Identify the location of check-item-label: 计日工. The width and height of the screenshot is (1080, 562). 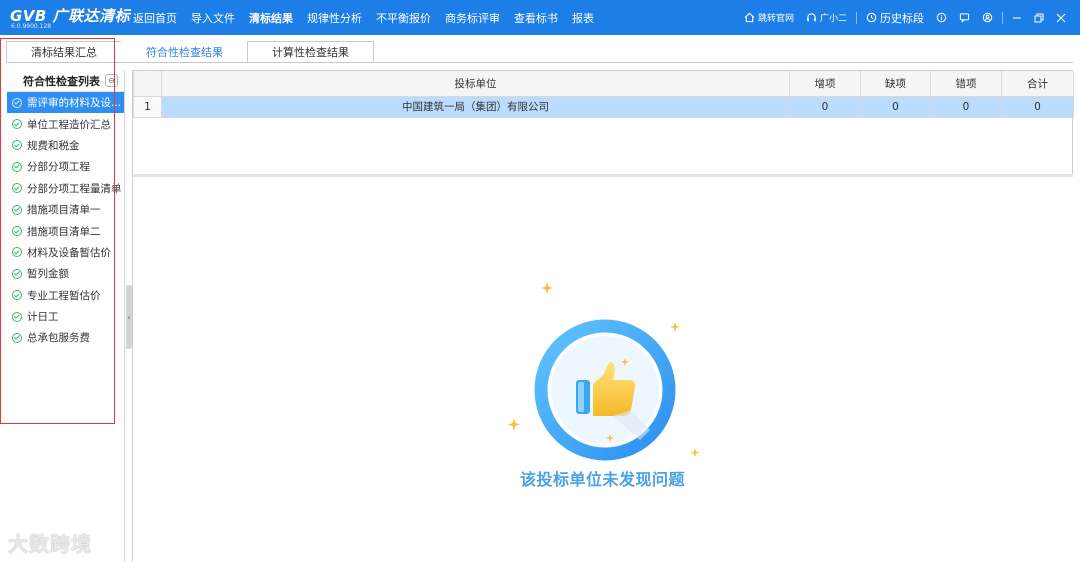
(43, 317).